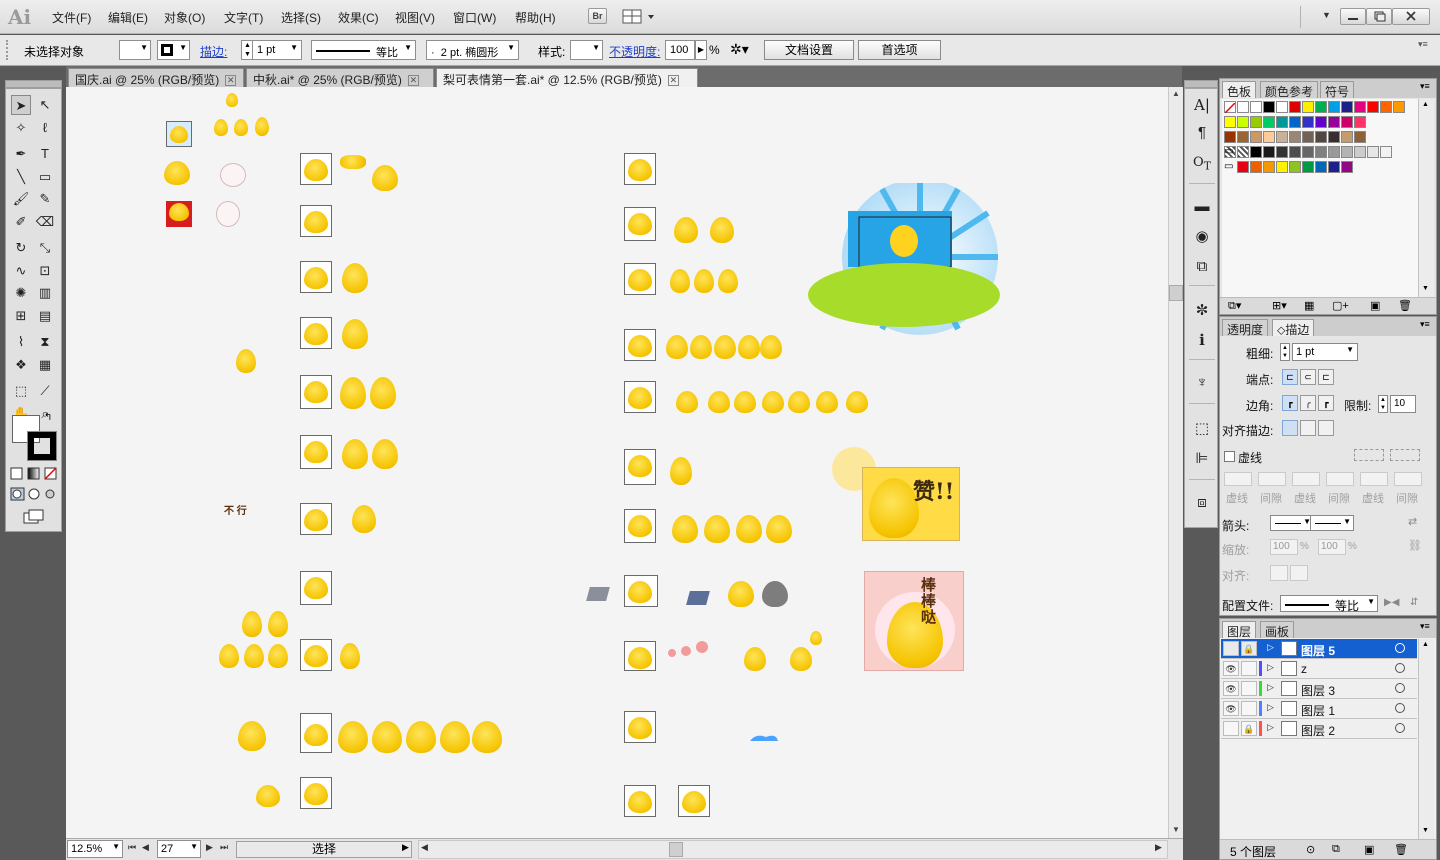 Image resolution: width=1440 pixels, height=860 pixels. What do you see at coordinates (179, 849) in the screenshot?
I see `artboard-number-field: 27 ▼` at bounding box center [179, 849].